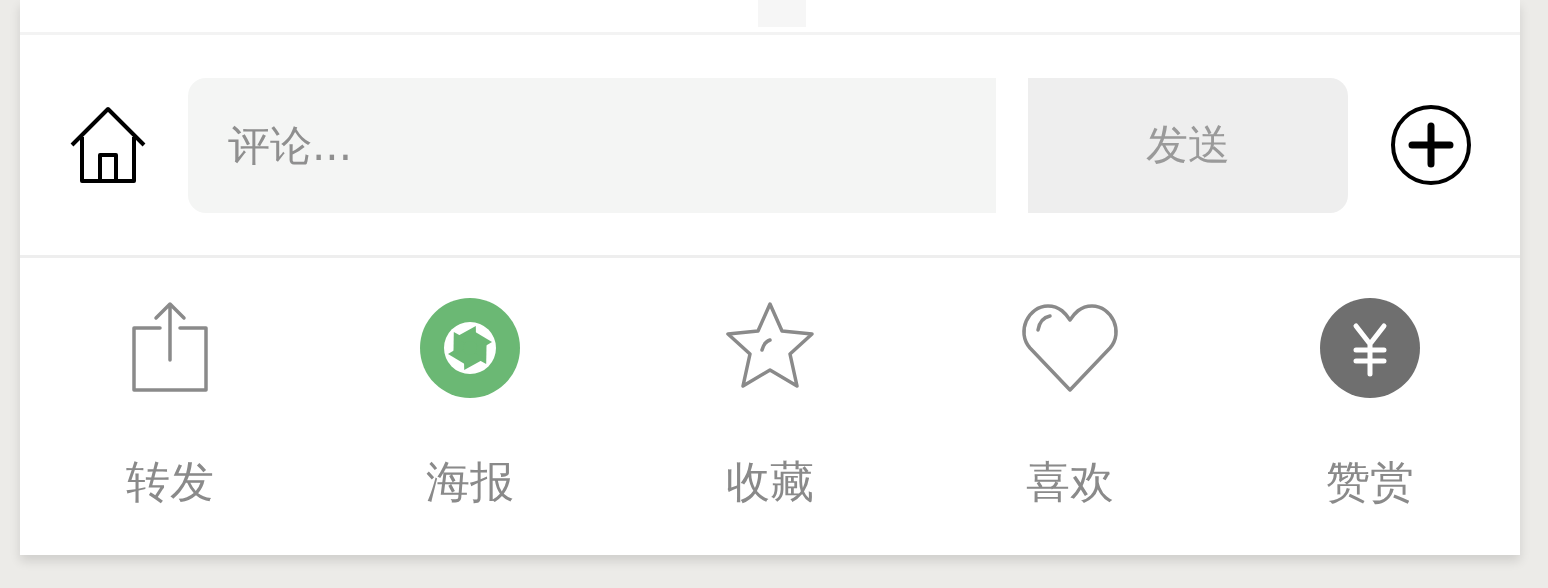  Describe the element at coordinates (1070, 482) in the screenshot. I see `action-label: 喜欢` at that location.